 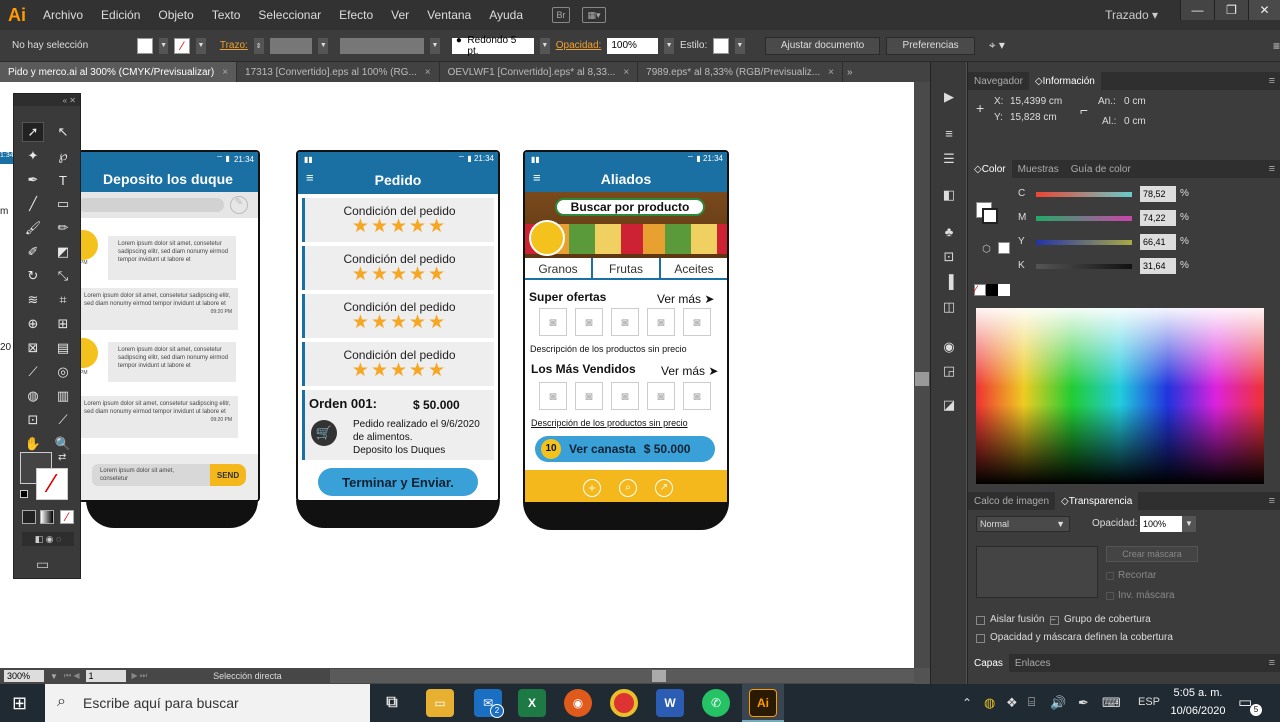 I want to click on mask-thumbnail, so click(x=1037, y=572).